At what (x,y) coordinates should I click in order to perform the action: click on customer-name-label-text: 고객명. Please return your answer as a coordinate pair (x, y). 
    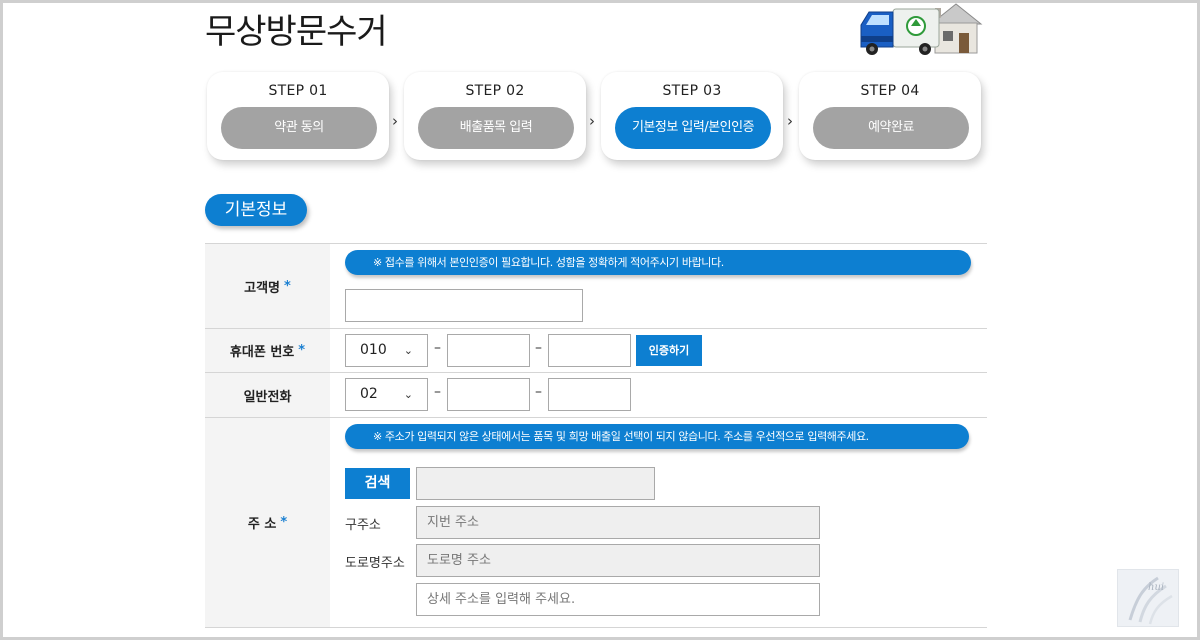
    Looking at the image, I should click on (262, 288).